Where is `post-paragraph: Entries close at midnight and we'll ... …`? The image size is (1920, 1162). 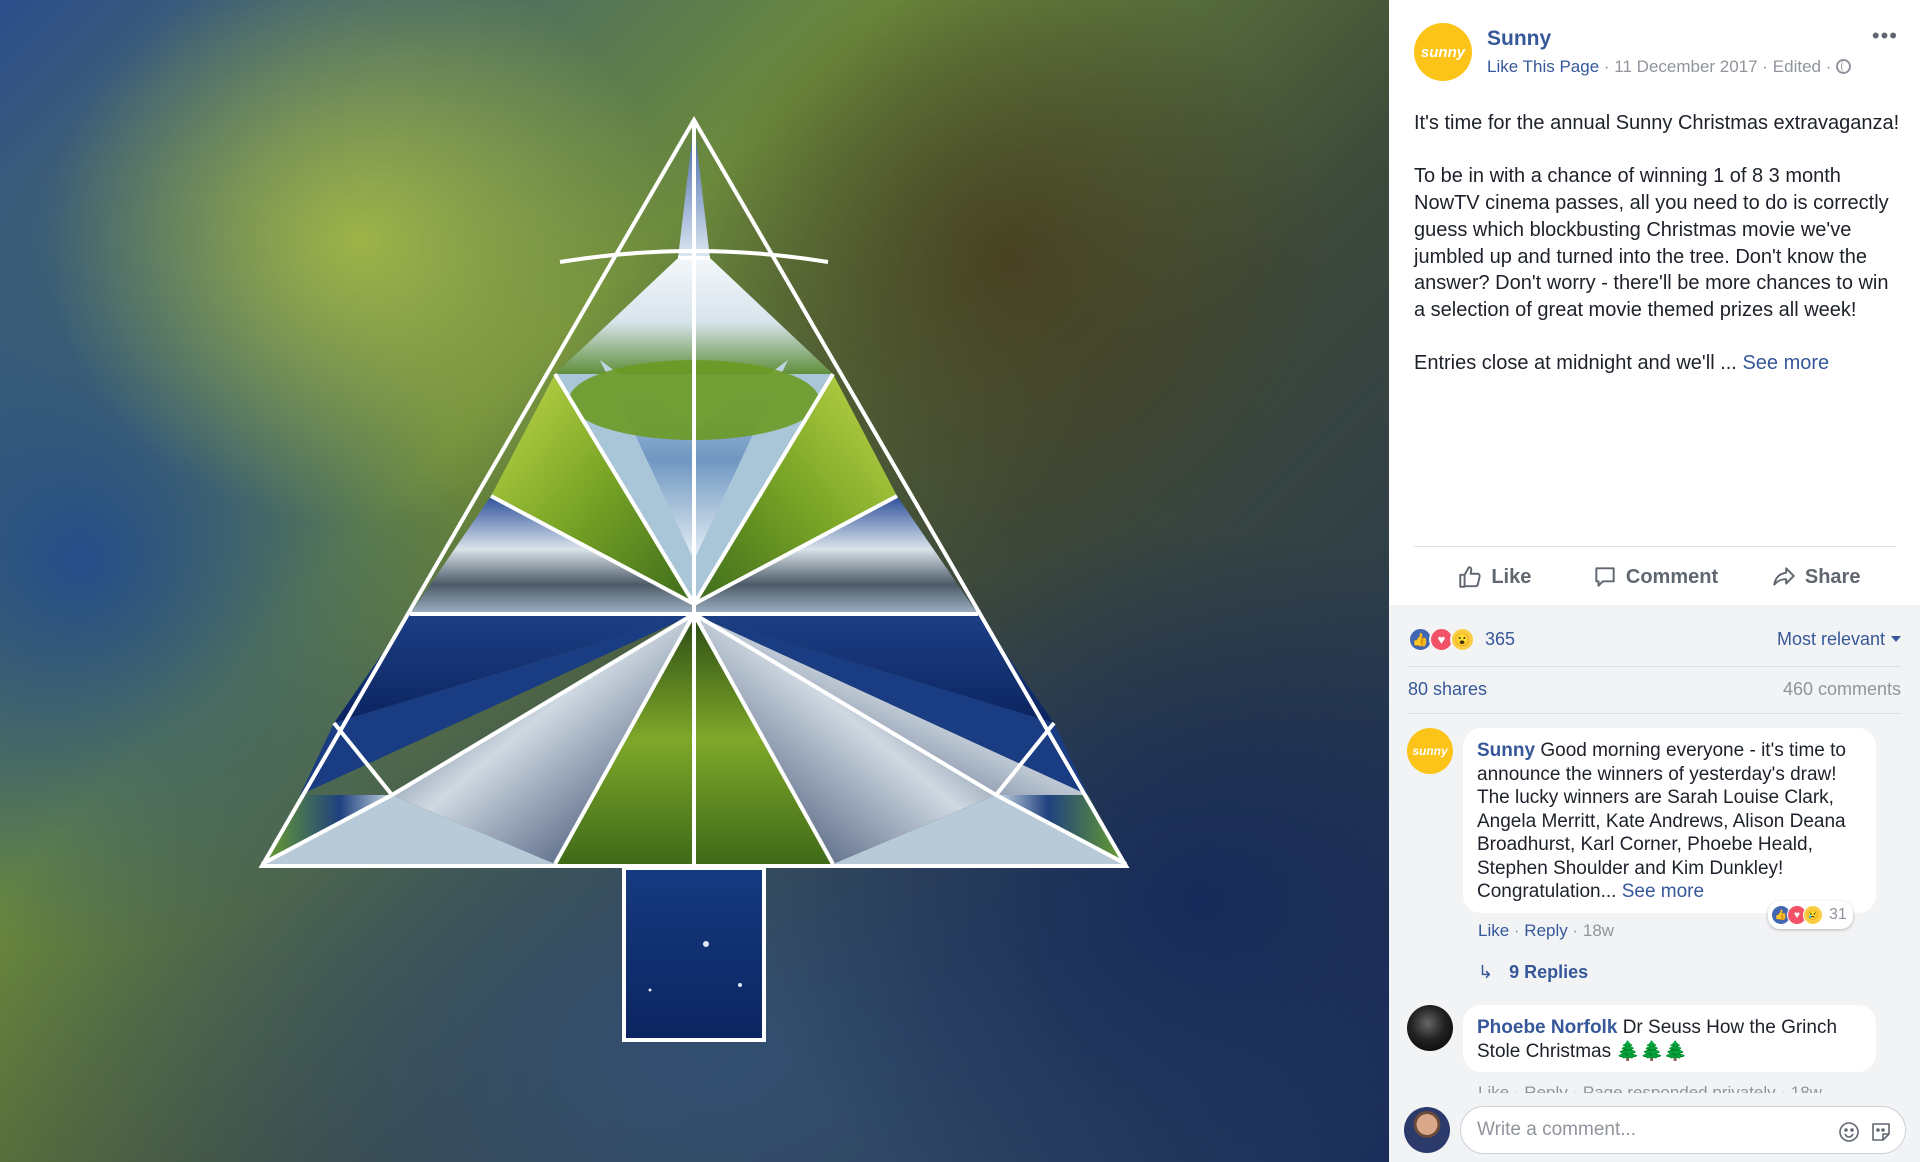
post-paragraph: Entries close at midnight and we'll ... … is located at coordinates (1659, 363).